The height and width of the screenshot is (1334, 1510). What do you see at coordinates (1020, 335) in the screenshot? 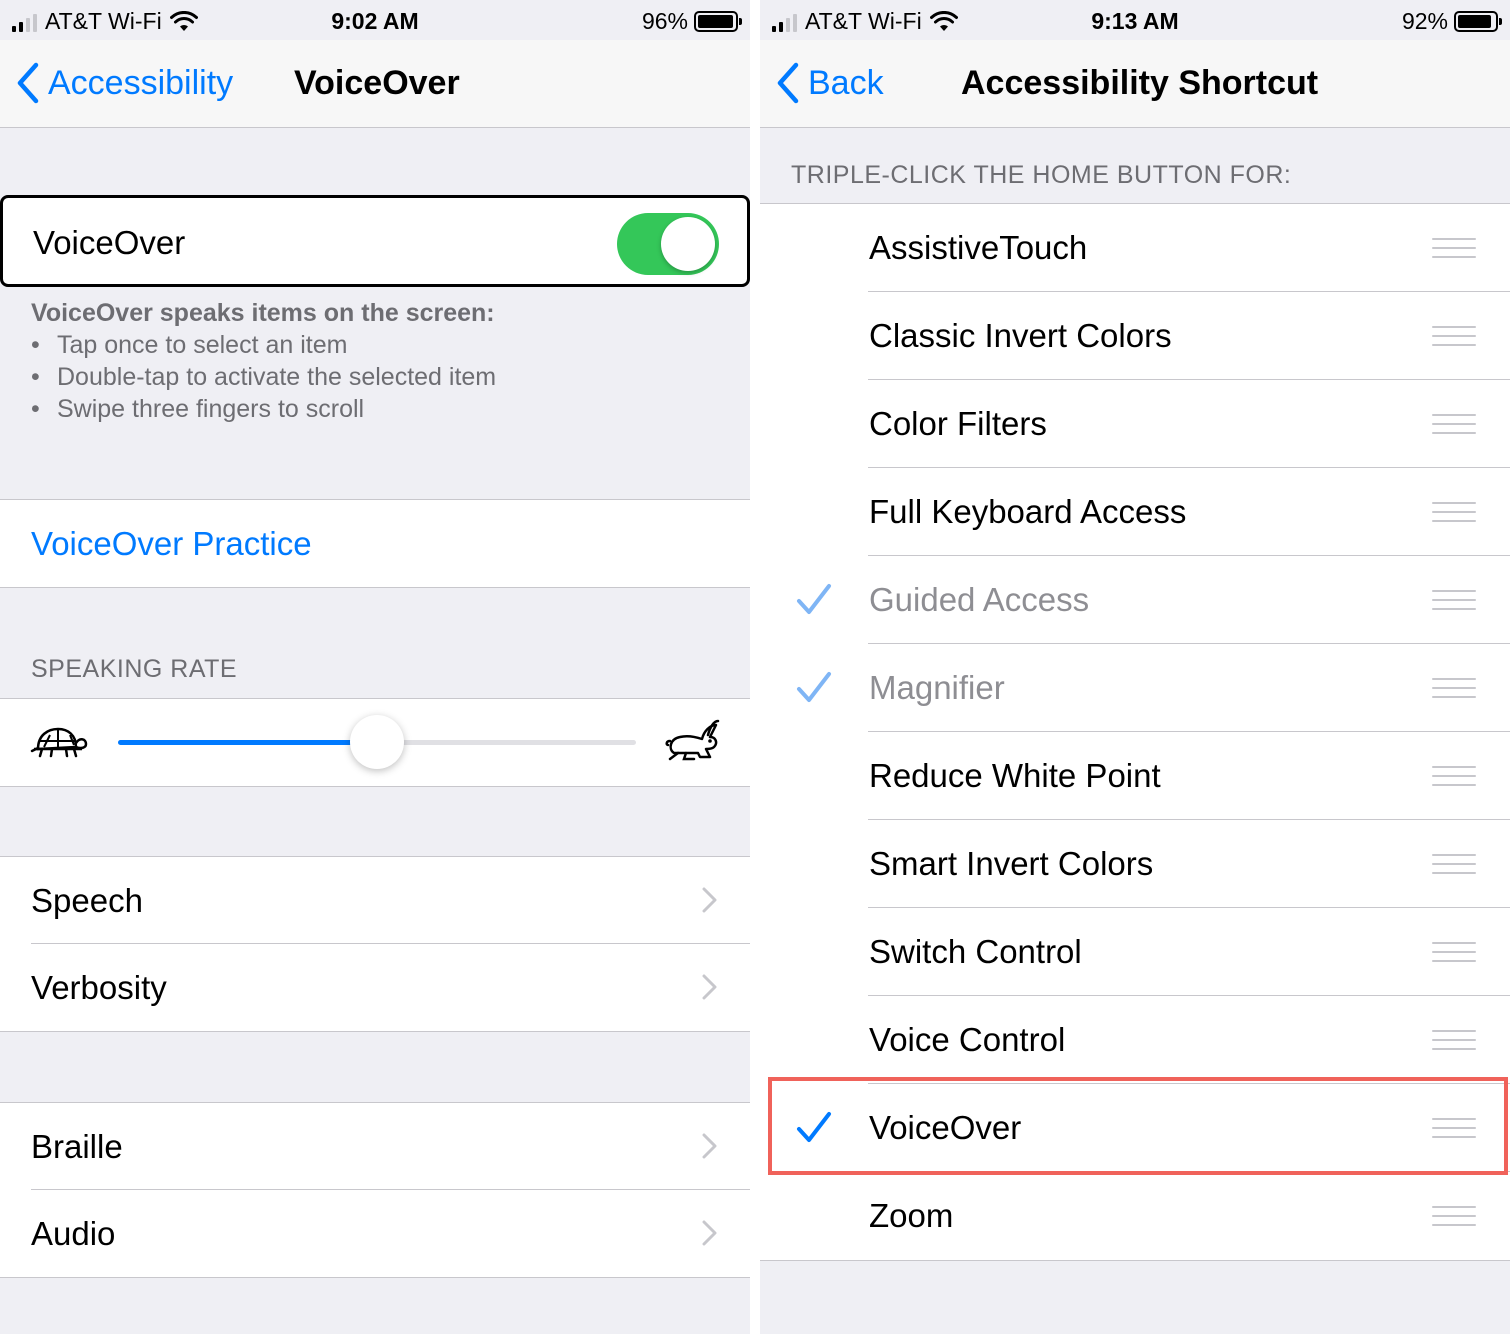
I see `shortcut-item-label: Classic Invert Colors` at bounding box center [1020, 335].